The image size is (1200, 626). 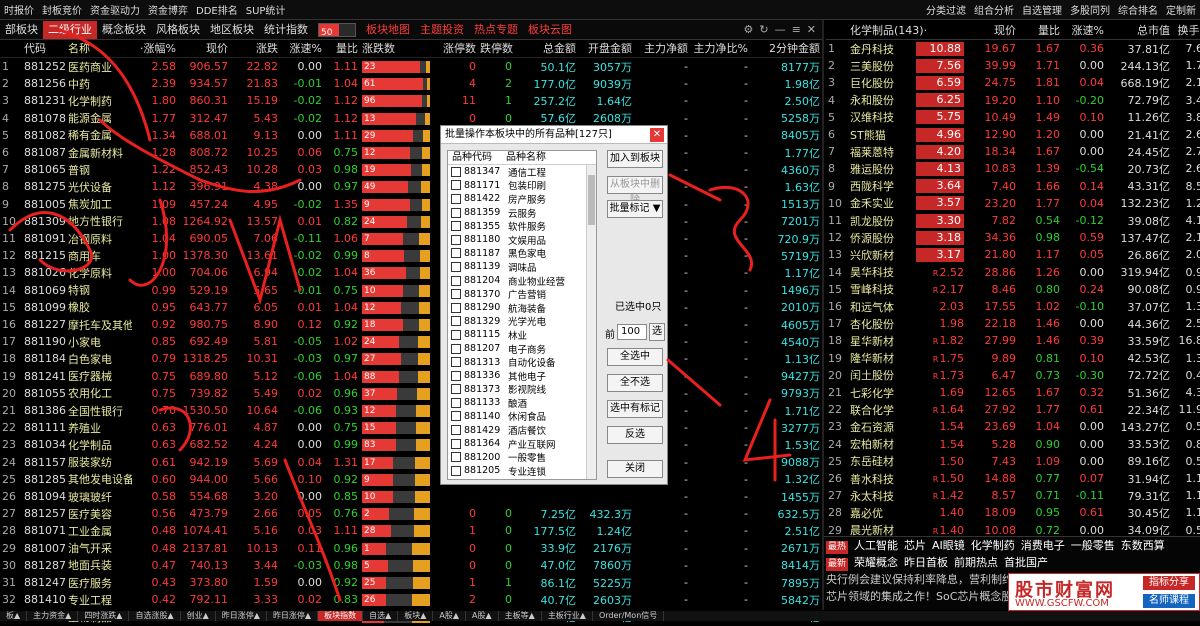 What do you see at coordinates (522, 389) in the screenshot?
I see `checklist-item: 881373 影视院线` at bounding box center [522, 389].